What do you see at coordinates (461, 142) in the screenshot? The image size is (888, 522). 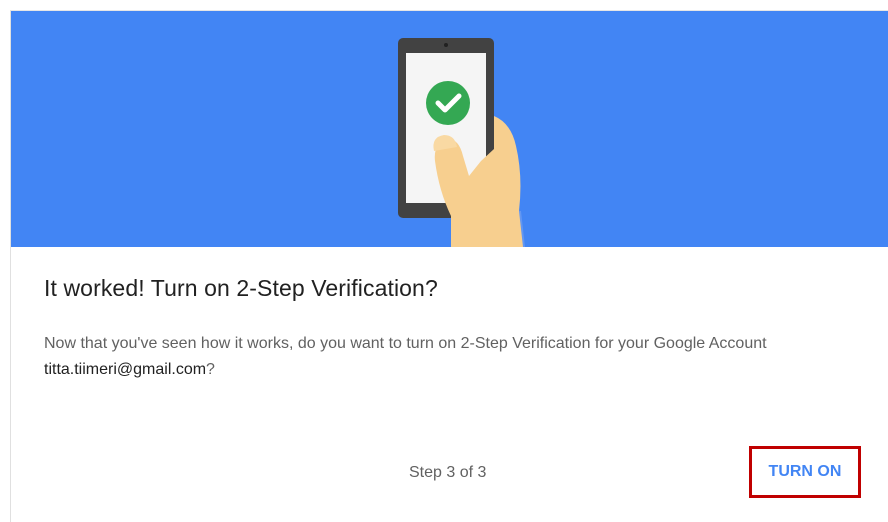 I see `phone-check-icon` at bounding box center [461, 142].